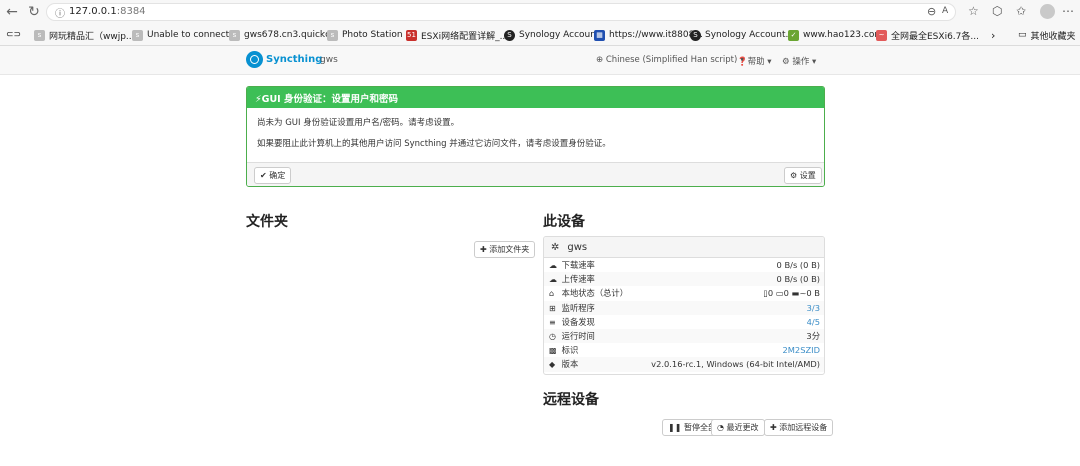  What do you see at coordinates (501, 12) in the screenshot?
I see `address-bar: ⓘ 127.0.0.1:8384 ⊖ A` at bounding box center [501, 12].